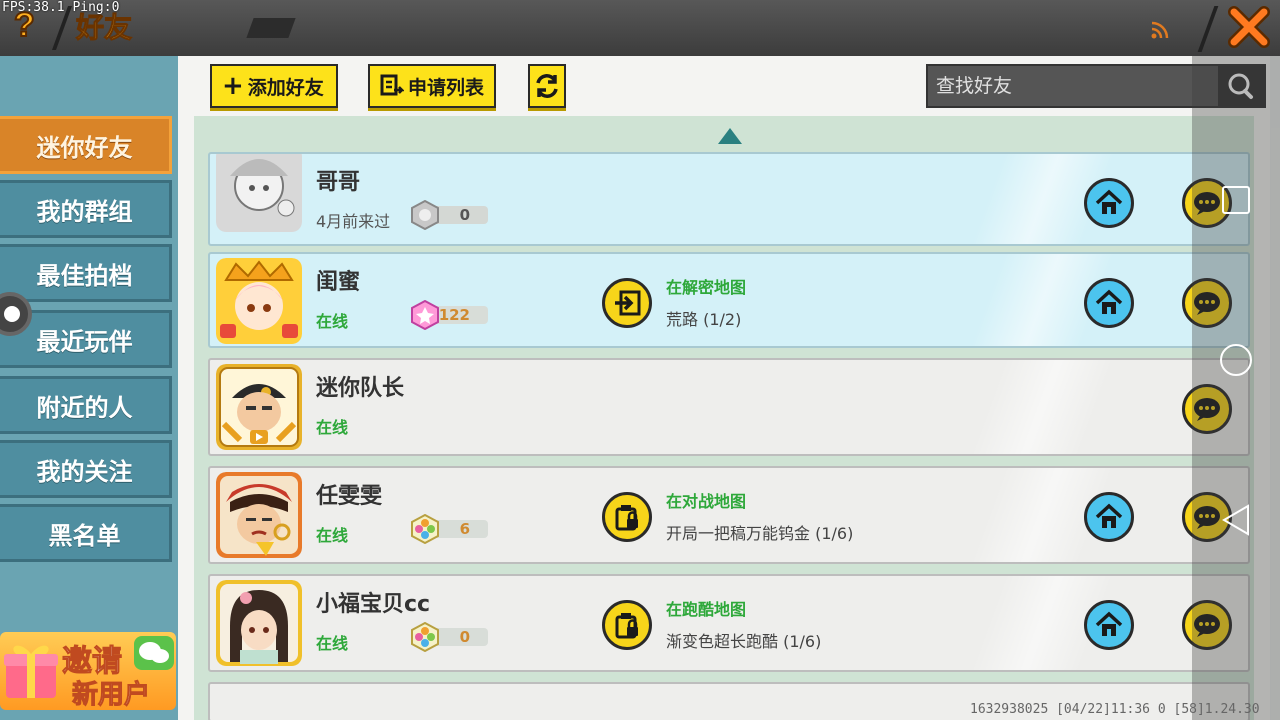  I want to click on debug-readout: FPS:38.1 Ping:0, so click(61, 7).